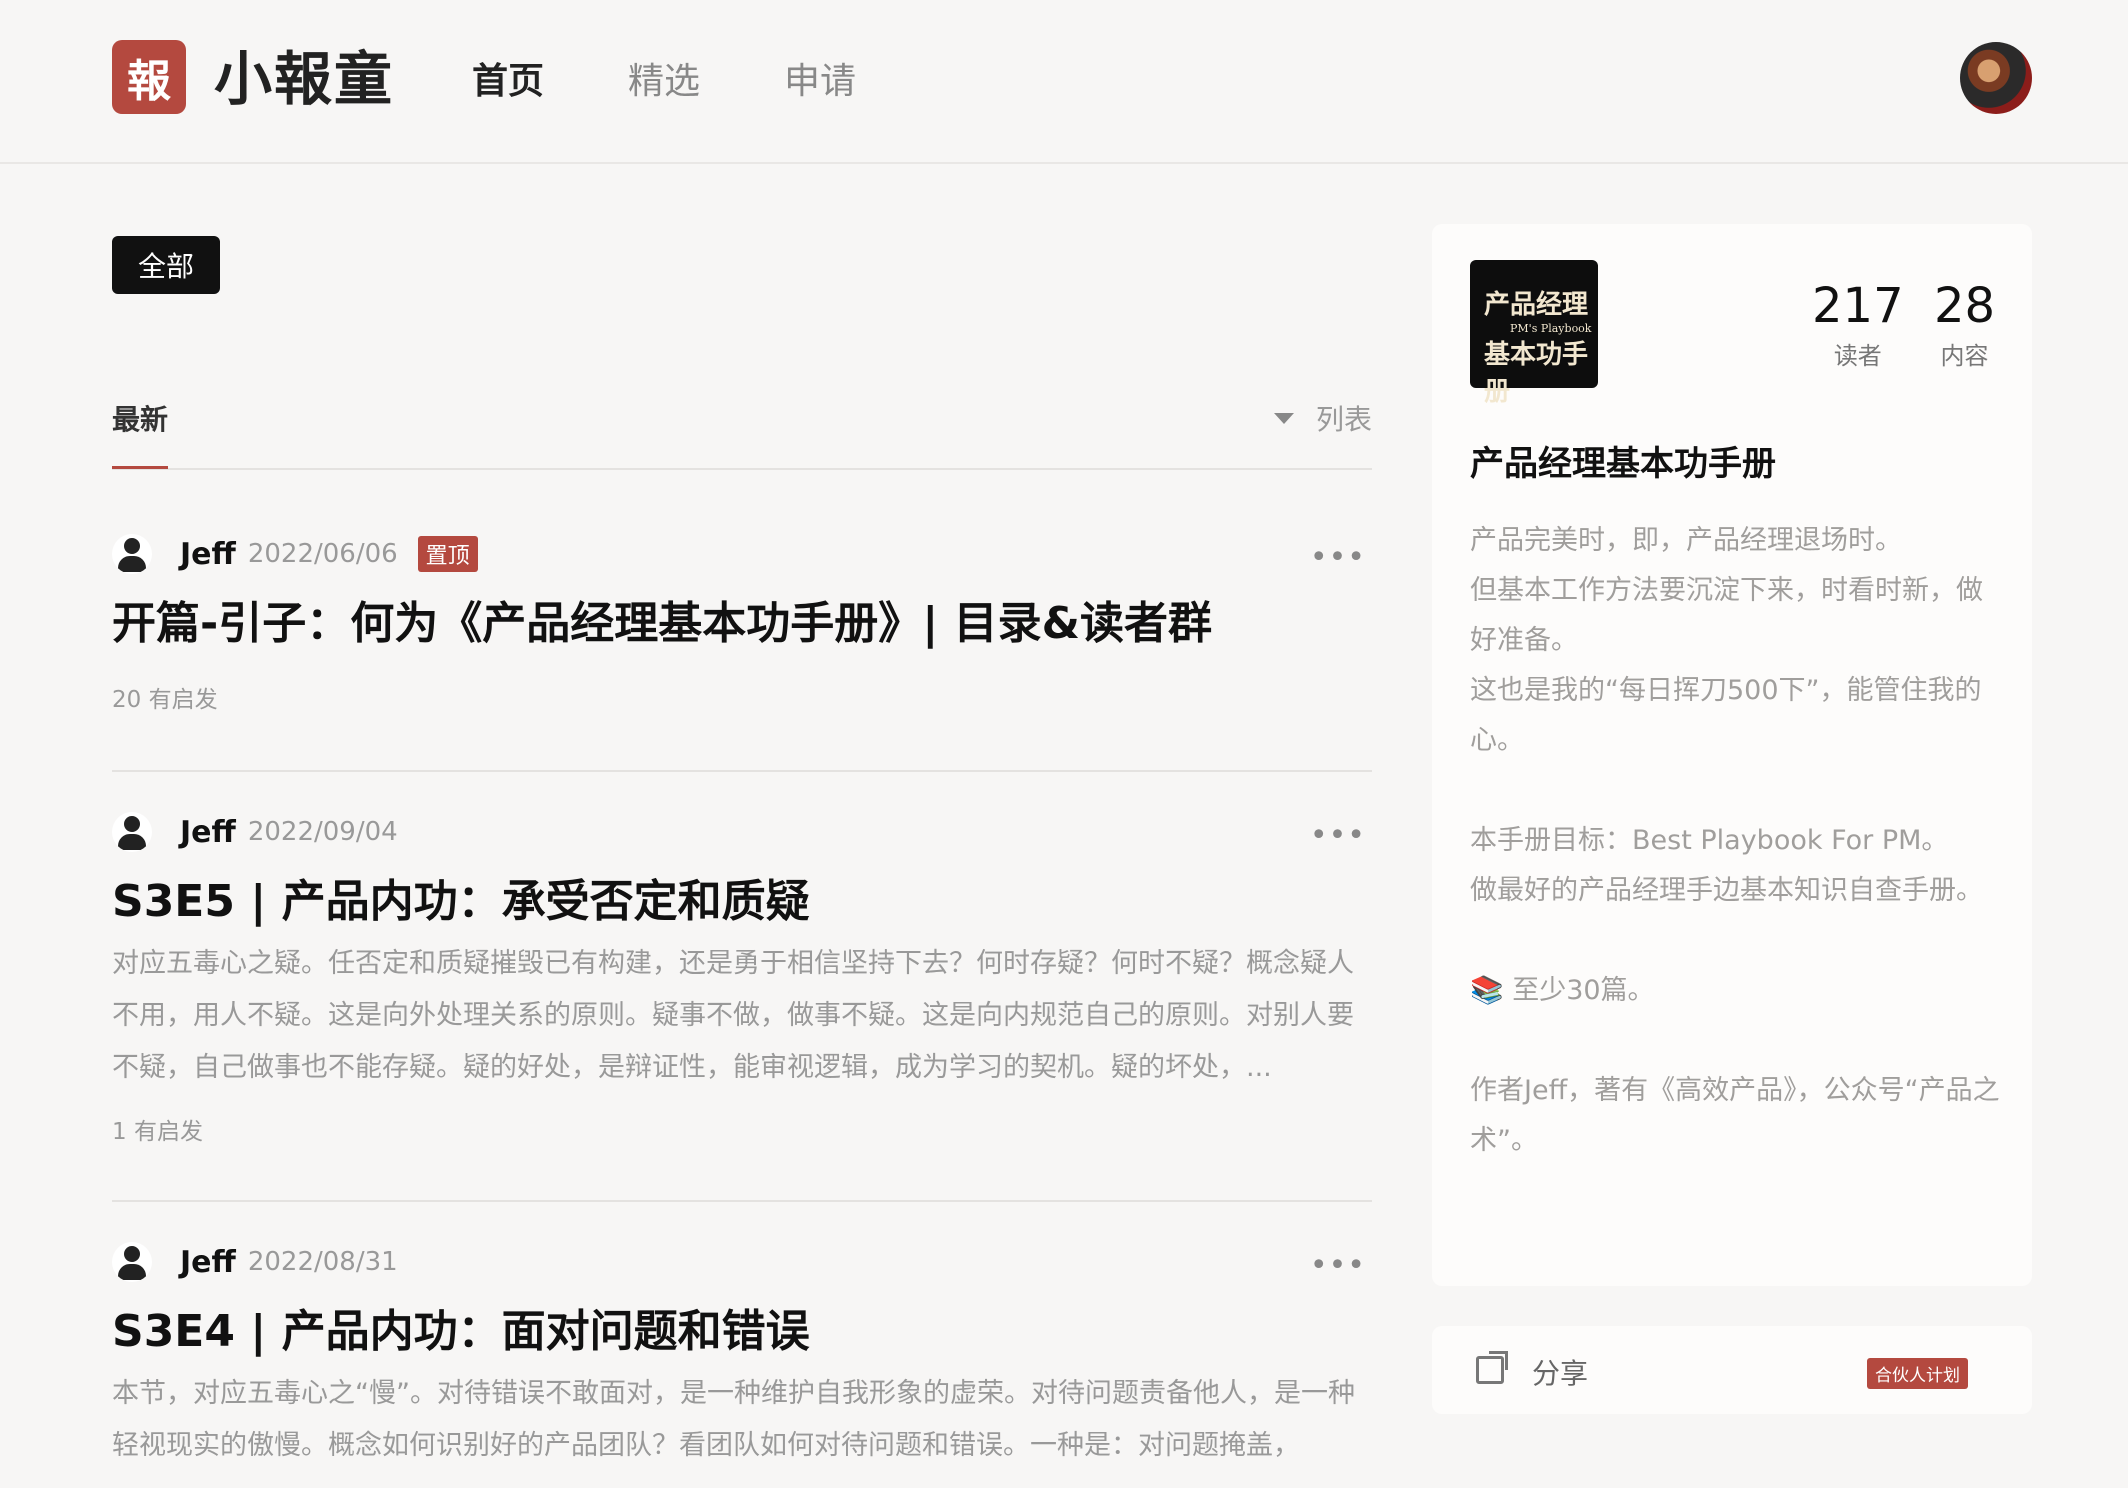 This screenshot has width=2128, height=1488. I want to click on desc-line: 但基本工作方法要沉淀下来，时看时新，做好准备。, so click(1726, 615).